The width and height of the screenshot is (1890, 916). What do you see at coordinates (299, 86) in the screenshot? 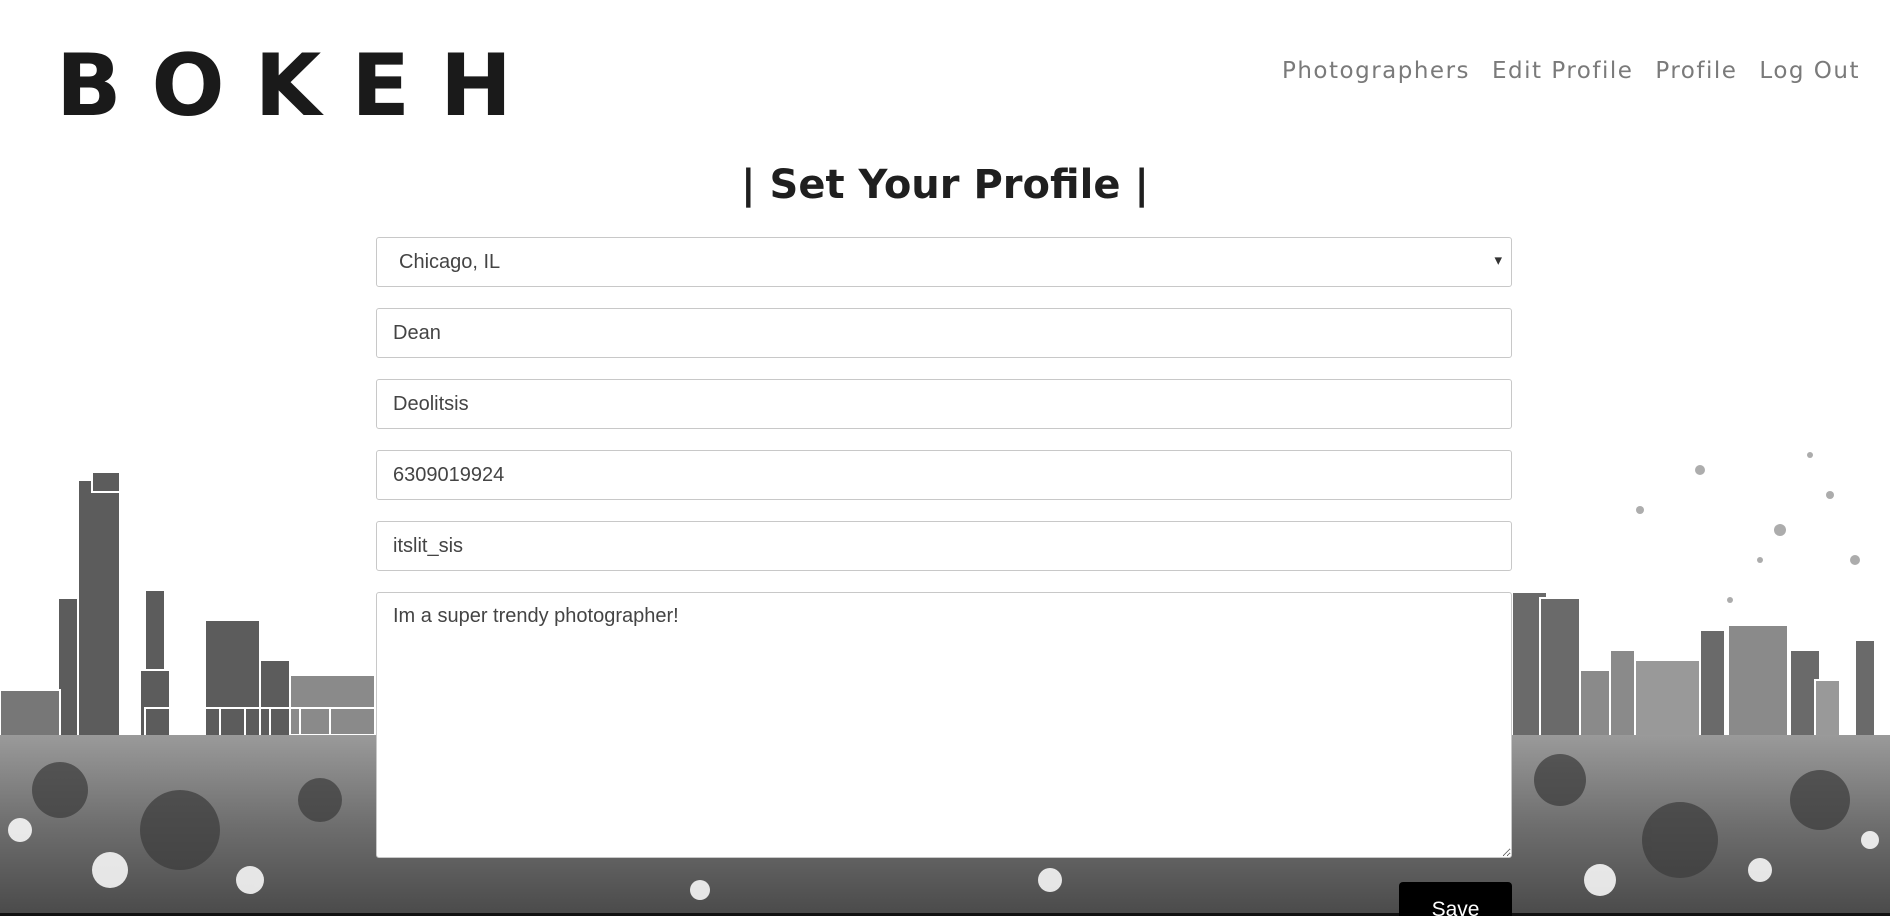
I see `logo: BOKEH` at bounding box center [299, 86].